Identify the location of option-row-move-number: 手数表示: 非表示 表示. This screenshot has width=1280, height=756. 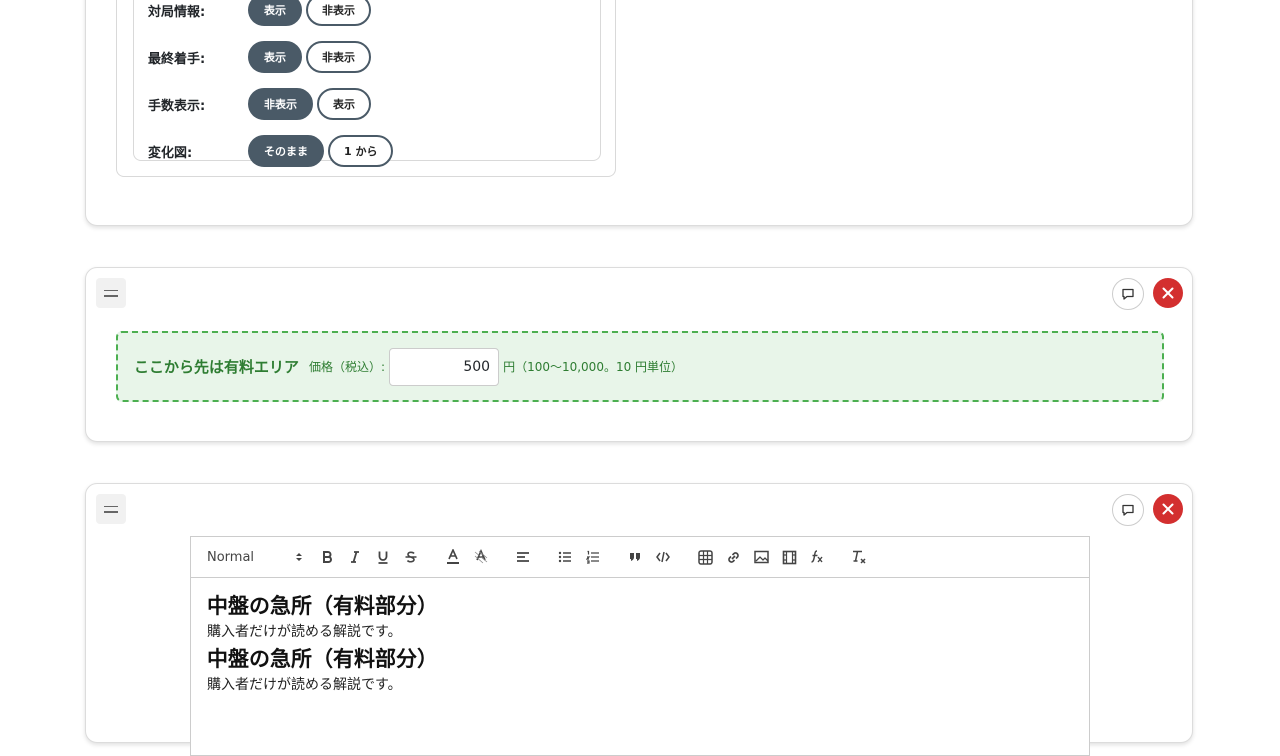
(261, 104).